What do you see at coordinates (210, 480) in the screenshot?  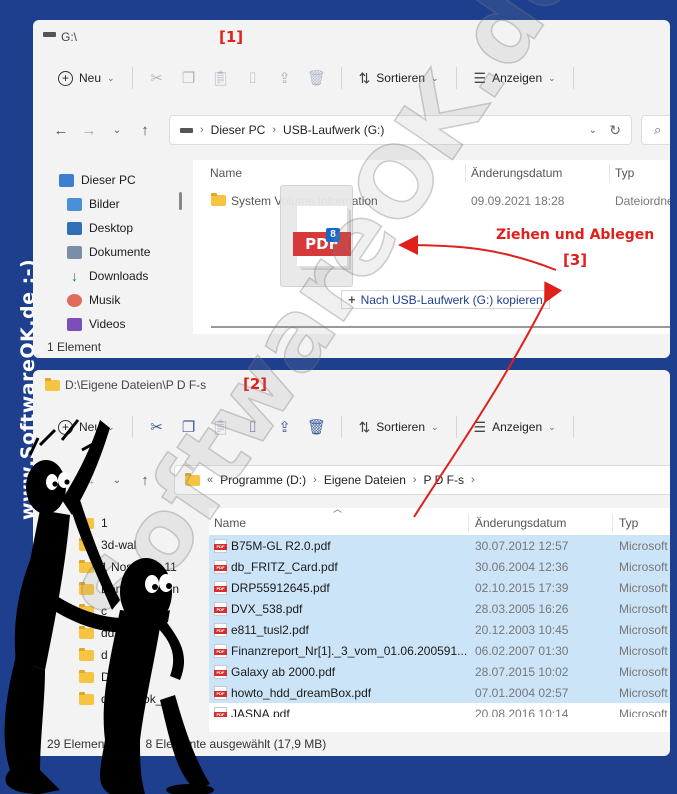 I see `overflow-chevron-icon: «` at bounding box center [210, 480].